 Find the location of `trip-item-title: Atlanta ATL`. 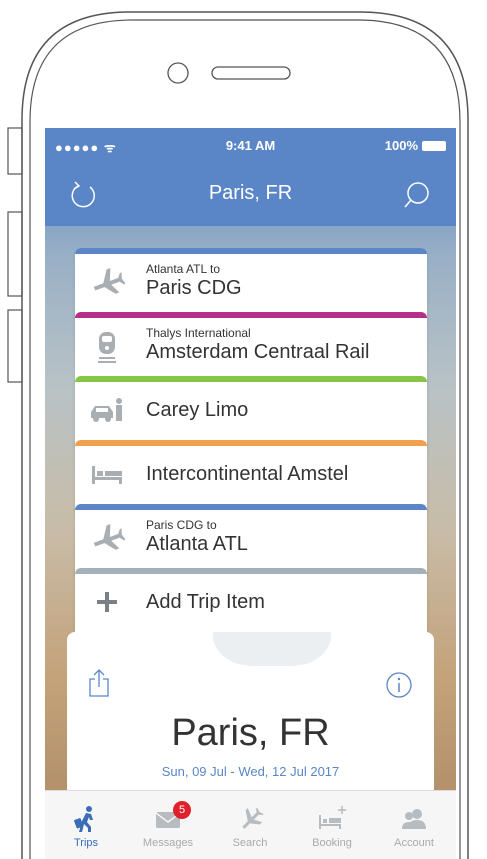

trip-item-title: Atlanta ATL is located at coordinates (197, 544).